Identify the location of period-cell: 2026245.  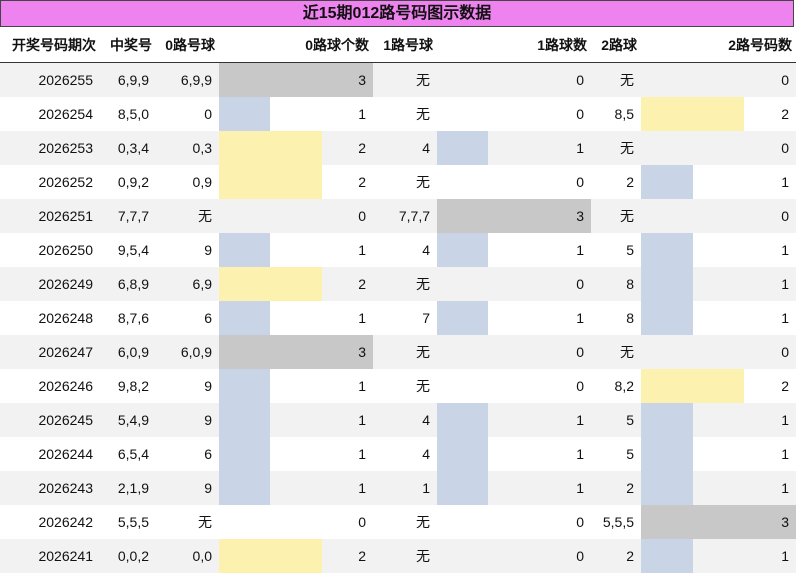
(65, 420).